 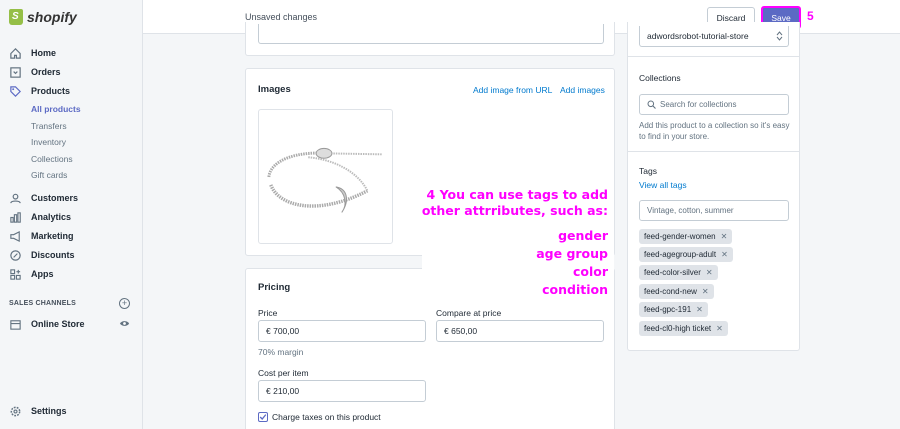 I want to click on discount-icon, so click(x=15, y=255).